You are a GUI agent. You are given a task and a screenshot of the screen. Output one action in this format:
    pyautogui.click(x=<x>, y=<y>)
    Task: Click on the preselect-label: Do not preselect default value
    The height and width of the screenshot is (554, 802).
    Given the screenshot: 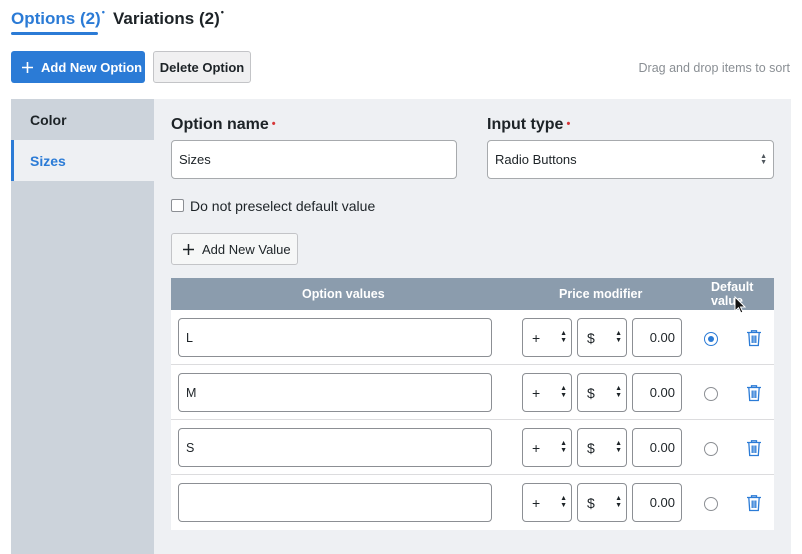 What is the action you would take?
    pyautogui.click(x=283, y=206)
    